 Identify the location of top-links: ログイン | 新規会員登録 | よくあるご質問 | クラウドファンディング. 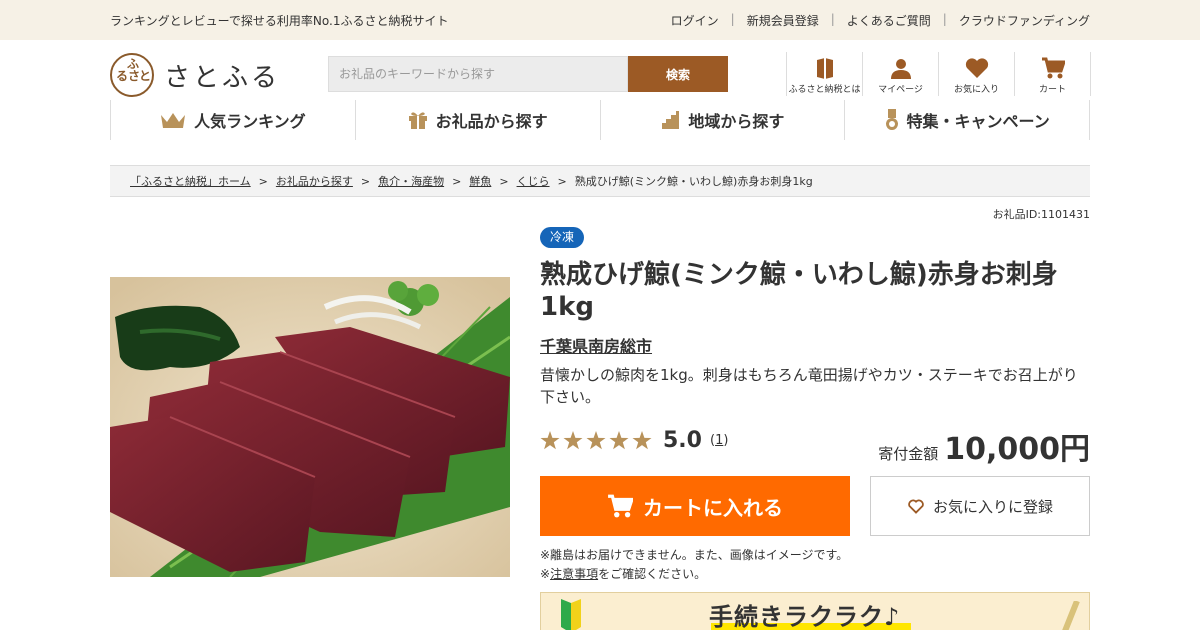
(880, 20).